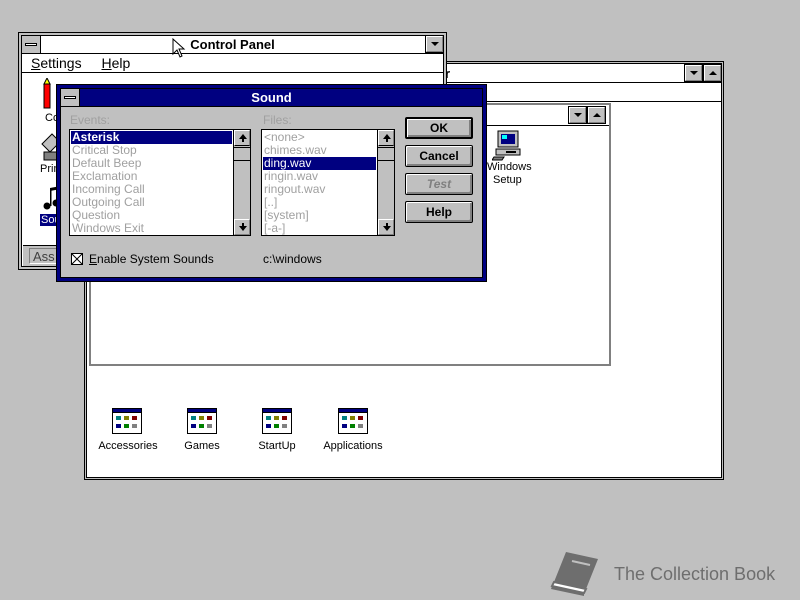  Describe the element at coordinates (179, 48) in the screenshot. I see `mouse-pointer-icon` at that location.